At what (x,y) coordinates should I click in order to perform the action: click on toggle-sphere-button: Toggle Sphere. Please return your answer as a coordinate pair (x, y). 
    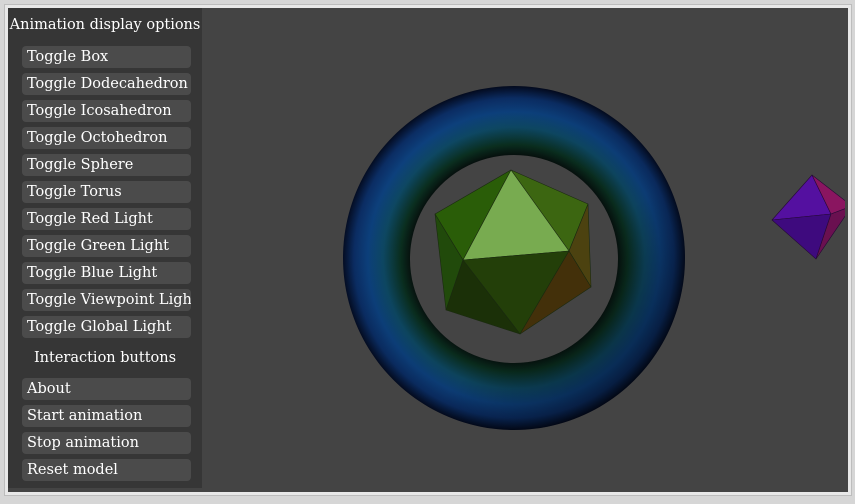
    Looking at the image, I should click on (106, 165).